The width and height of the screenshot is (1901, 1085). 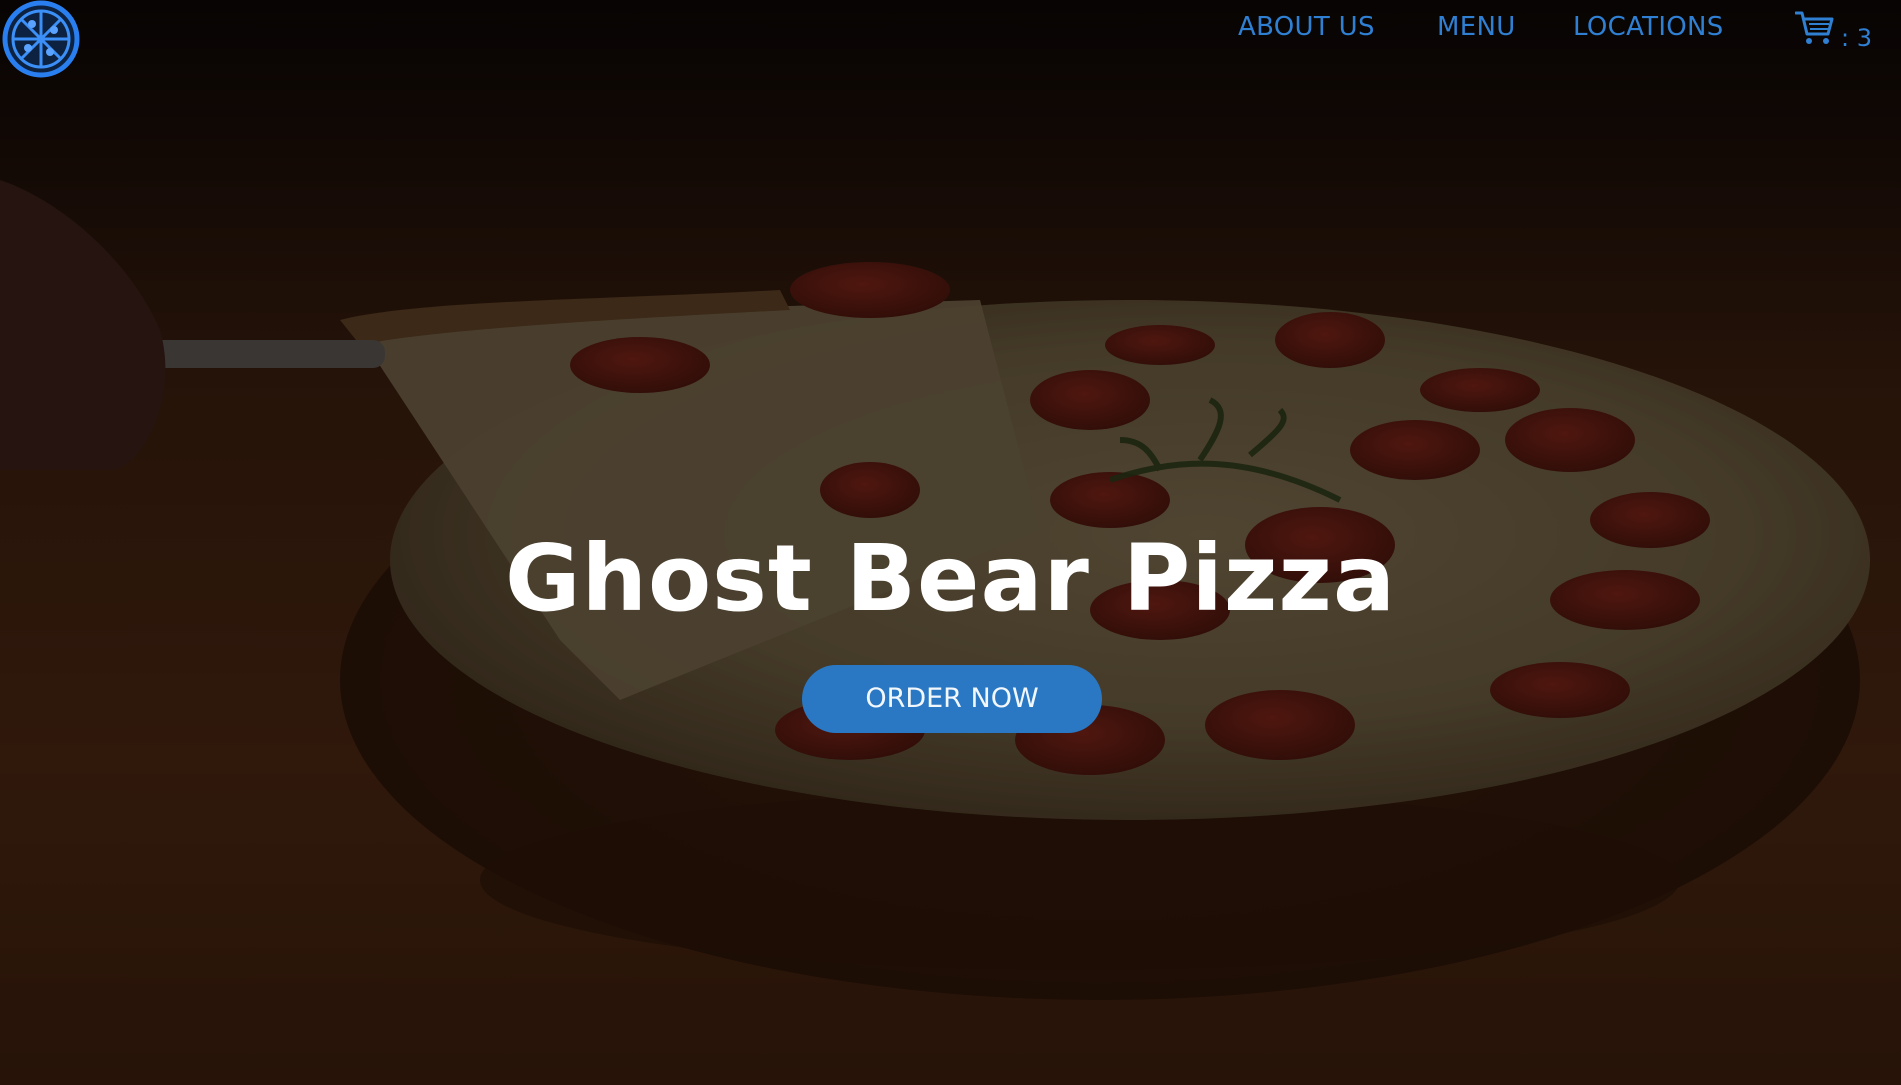 I want to click on order-now-button: ORDER NOW, so click(x=952, y=699).